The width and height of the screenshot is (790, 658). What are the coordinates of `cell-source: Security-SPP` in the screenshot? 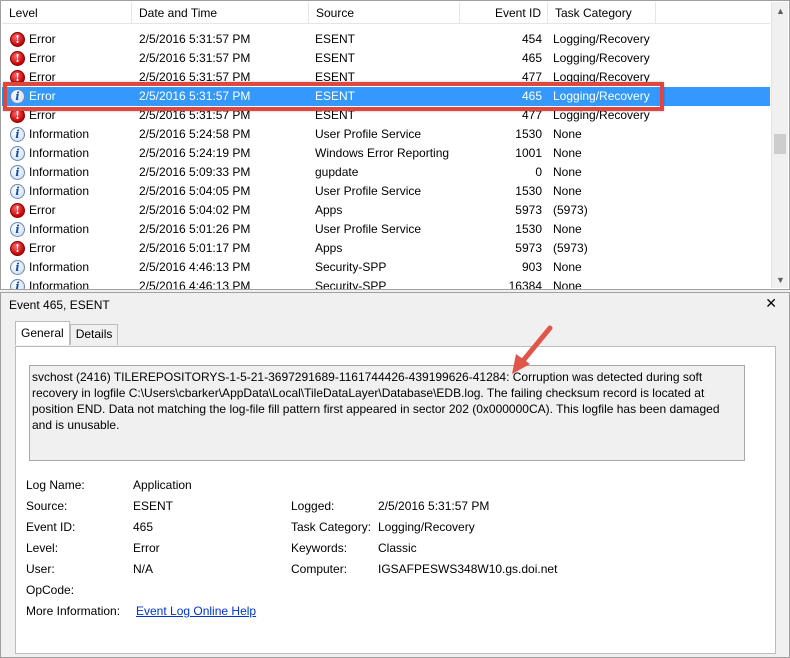 It's located at (351, 284).